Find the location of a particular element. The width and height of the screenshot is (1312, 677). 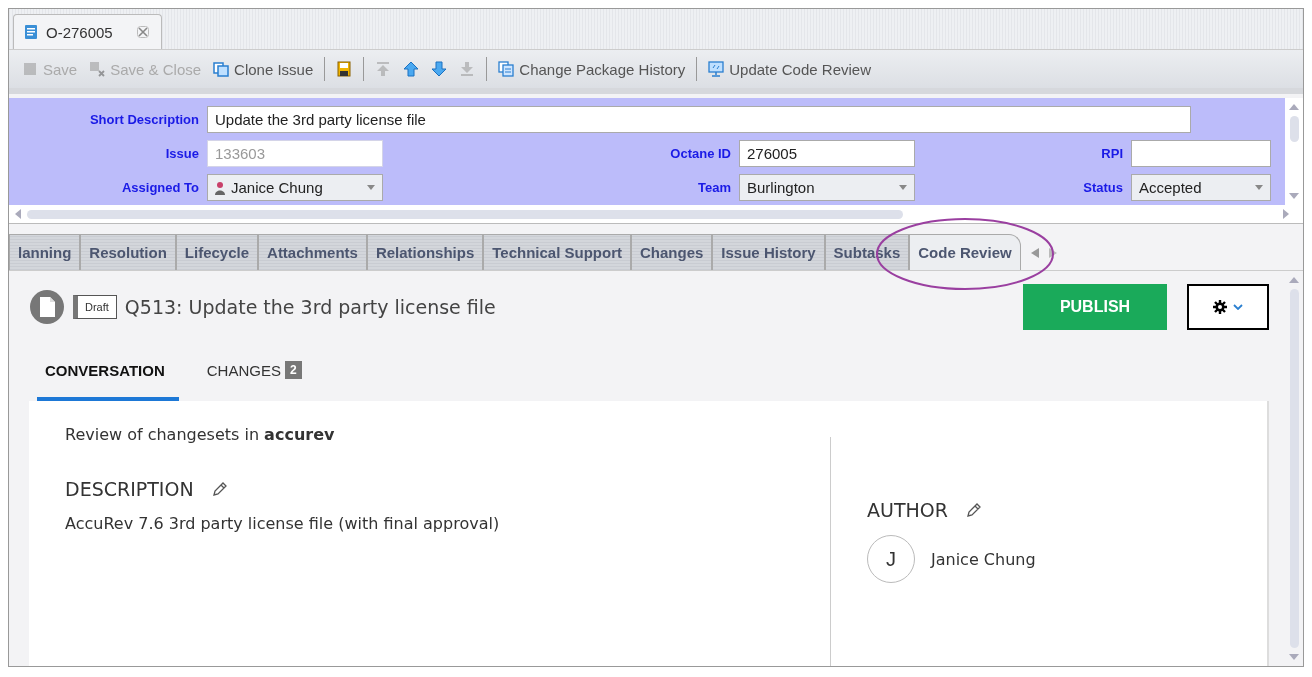

dropdown-field: Accepted is located at coordinates (1201, 187).